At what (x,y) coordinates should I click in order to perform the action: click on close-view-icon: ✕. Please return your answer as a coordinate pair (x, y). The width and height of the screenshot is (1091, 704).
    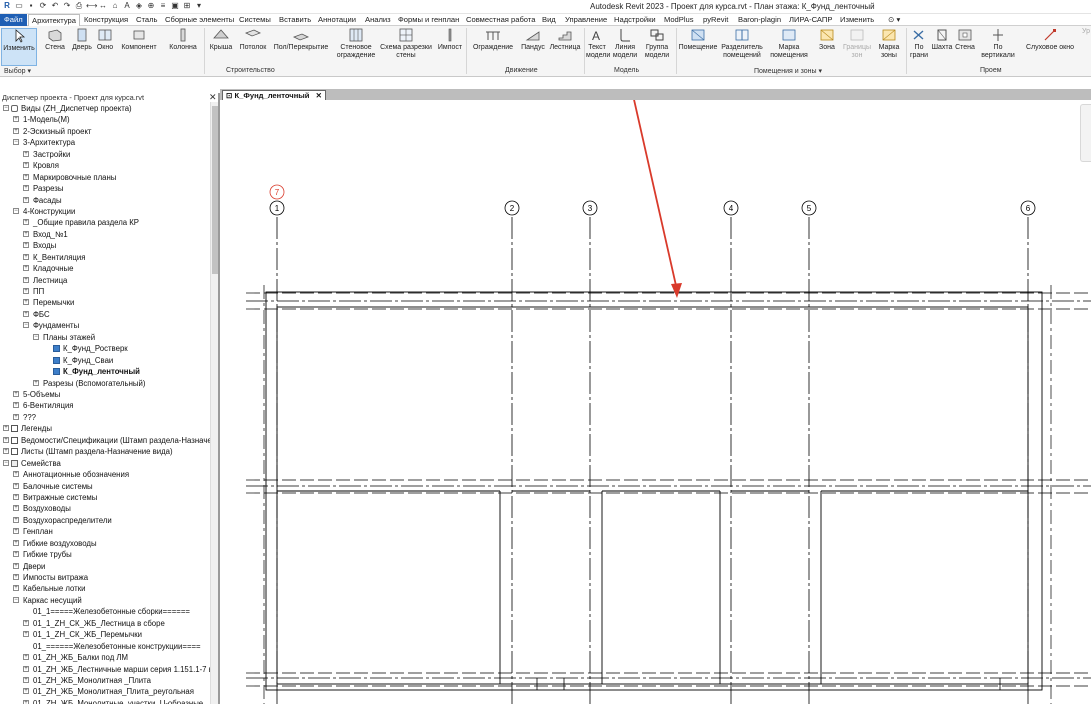
    Looking at the image, I should click on (319, 95).